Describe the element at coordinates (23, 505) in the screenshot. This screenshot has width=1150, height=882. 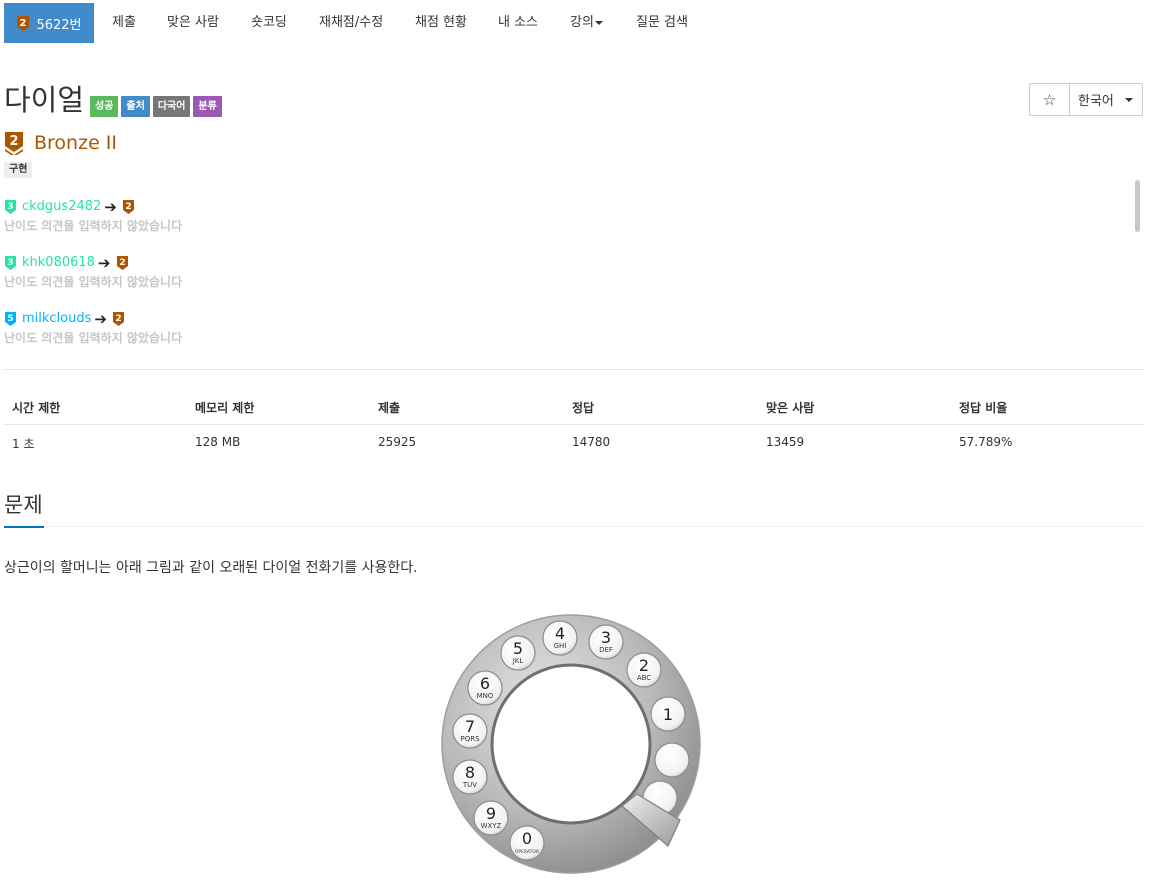
I see `section-title: 문제` at that location.